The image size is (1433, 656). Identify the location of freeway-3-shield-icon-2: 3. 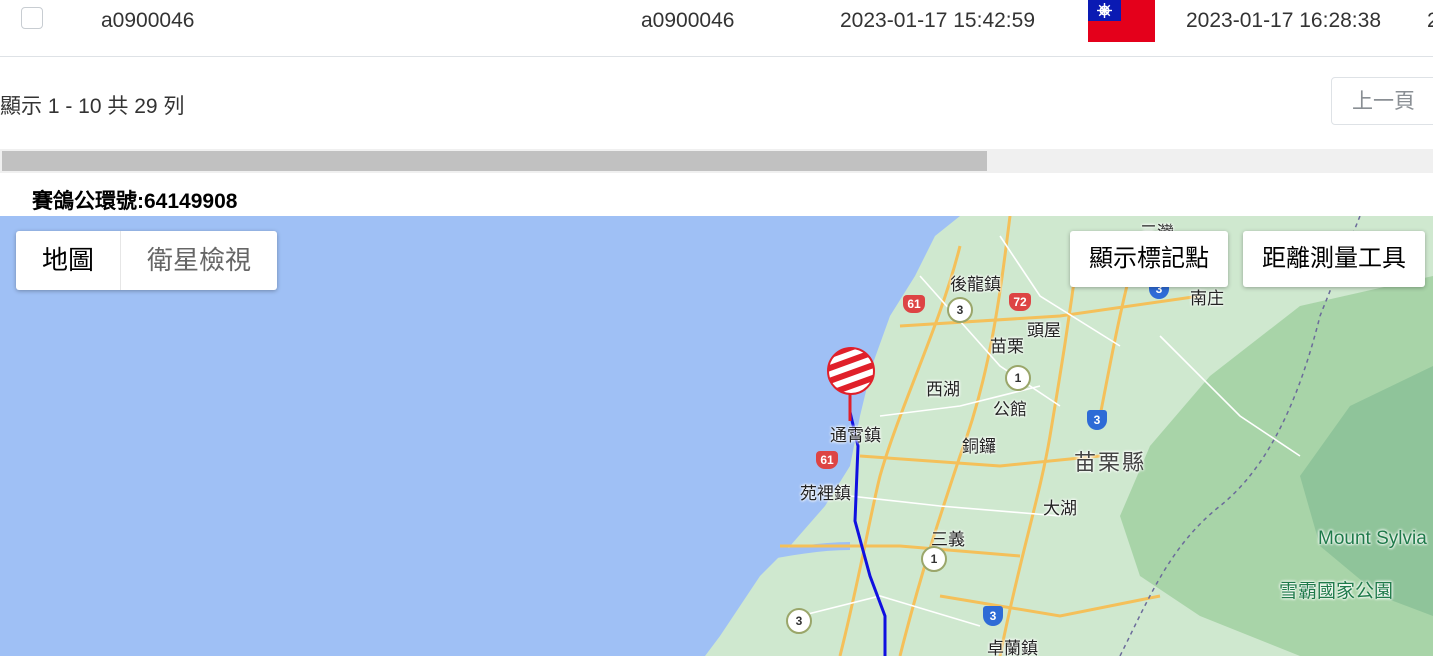
(1097, 420).